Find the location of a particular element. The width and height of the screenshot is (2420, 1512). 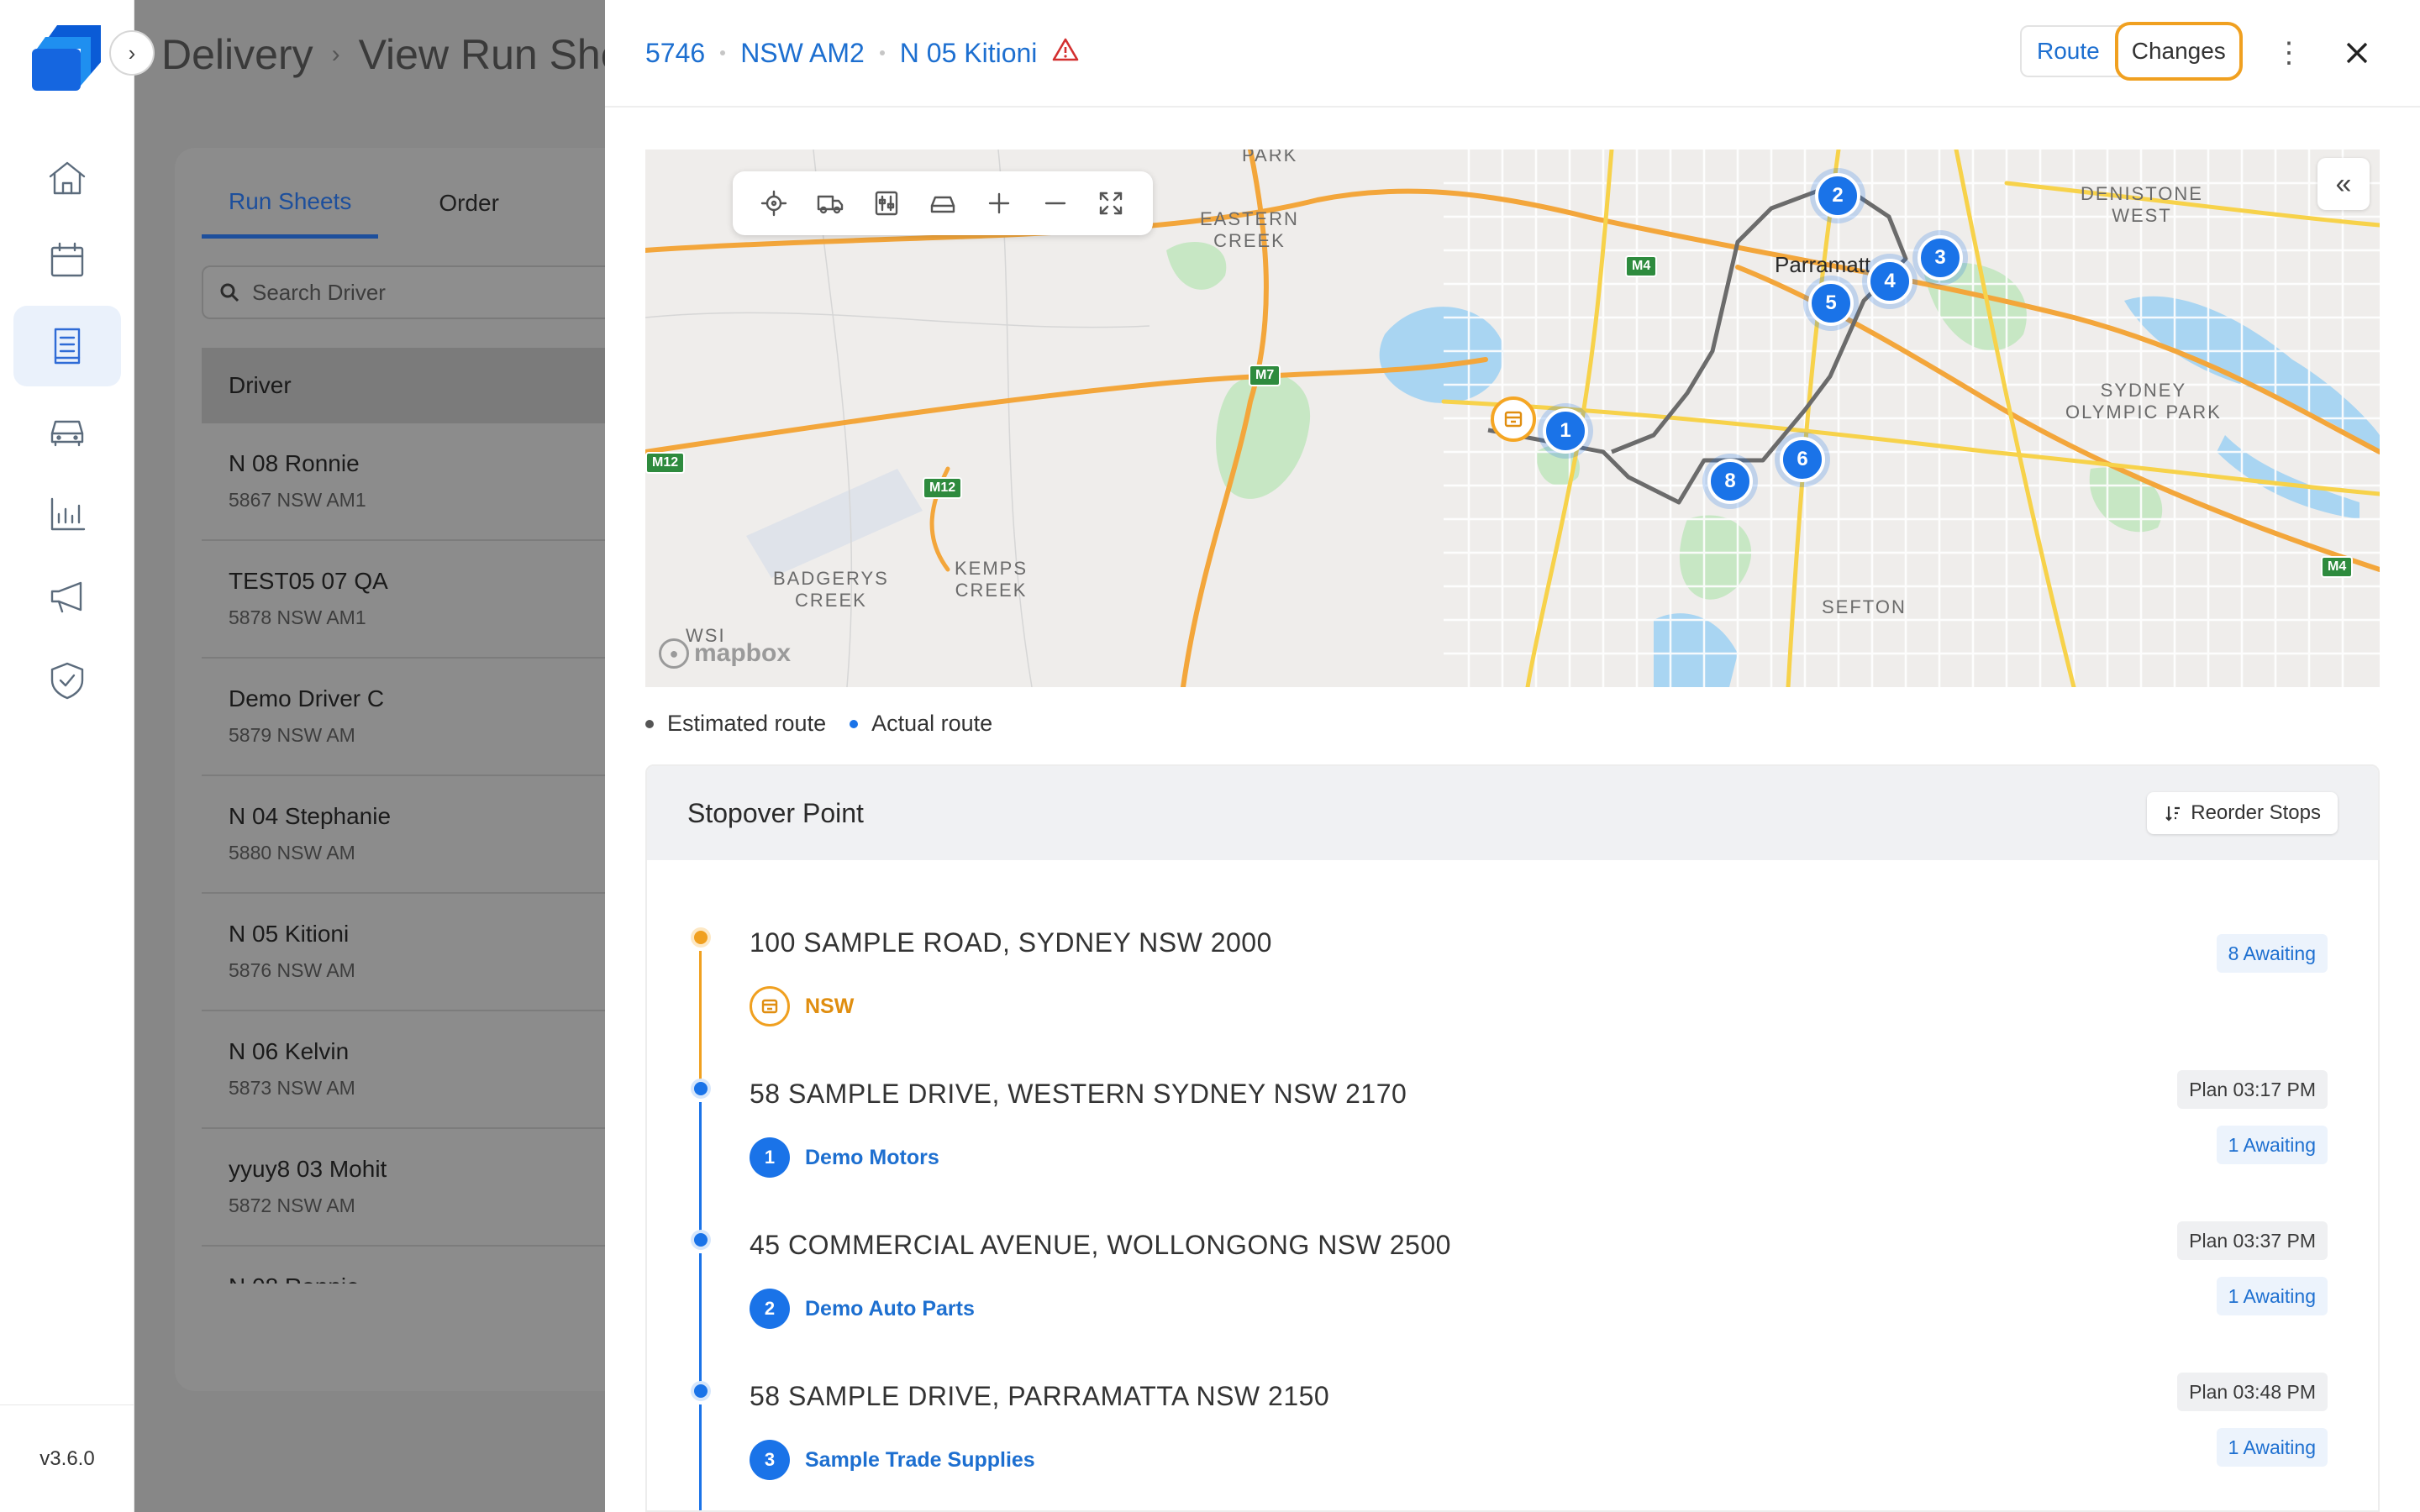

stop-customer: 1 Demo Motors is located at coordinates (844, 1157).